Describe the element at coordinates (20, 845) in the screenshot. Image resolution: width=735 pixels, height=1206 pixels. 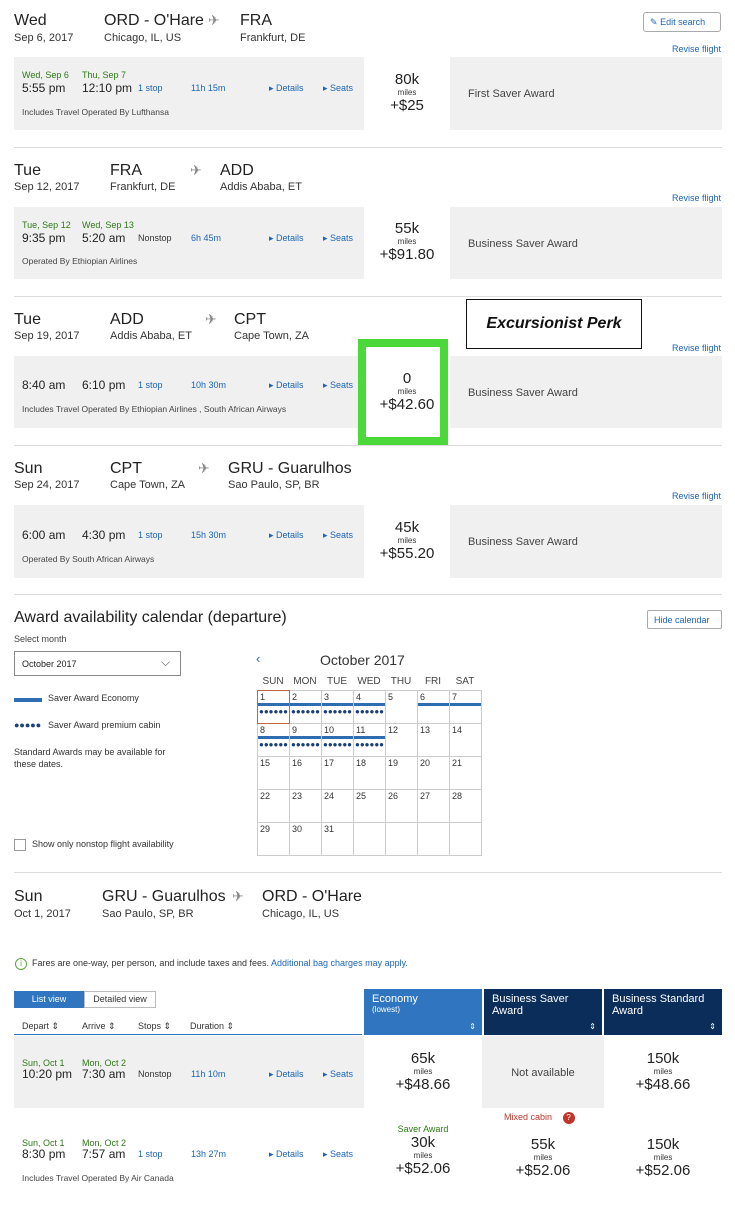
I see `nonstop-checkbox` at that location.